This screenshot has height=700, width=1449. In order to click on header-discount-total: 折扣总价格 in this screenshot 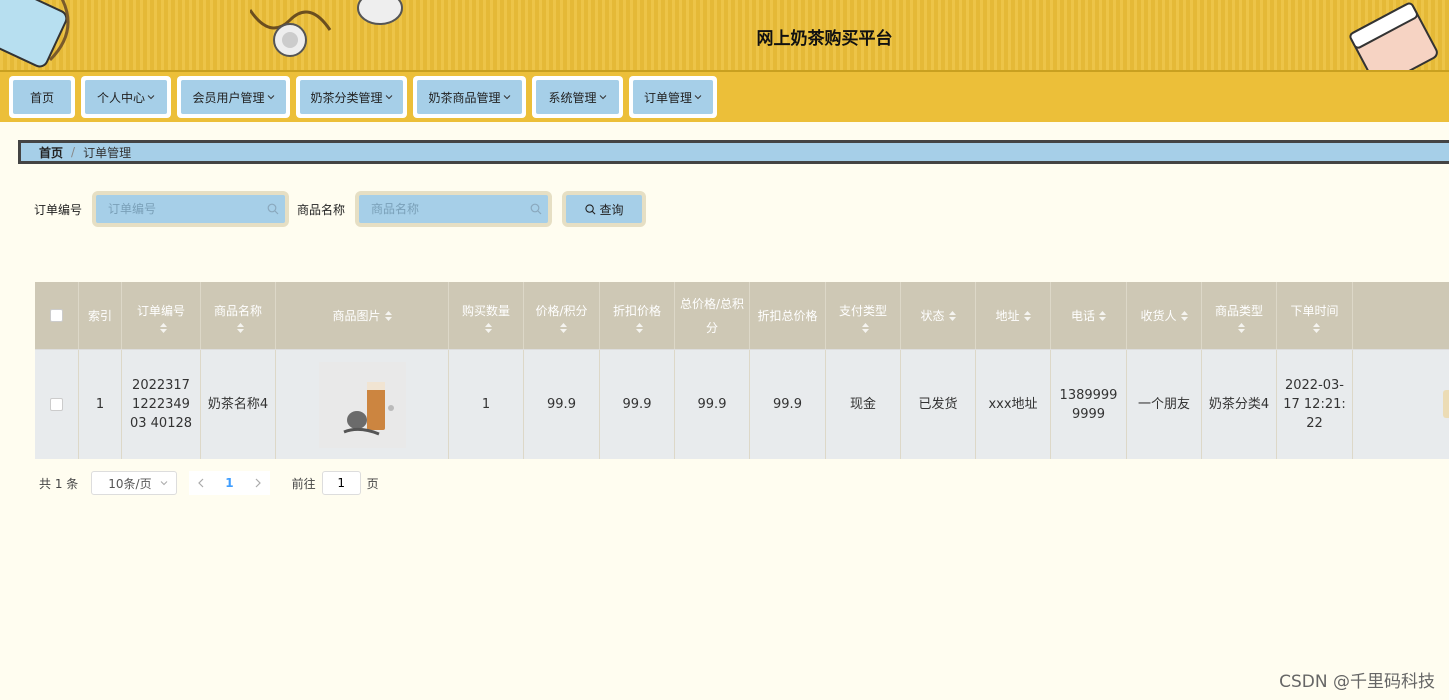, I will do `click(788, 315)`.